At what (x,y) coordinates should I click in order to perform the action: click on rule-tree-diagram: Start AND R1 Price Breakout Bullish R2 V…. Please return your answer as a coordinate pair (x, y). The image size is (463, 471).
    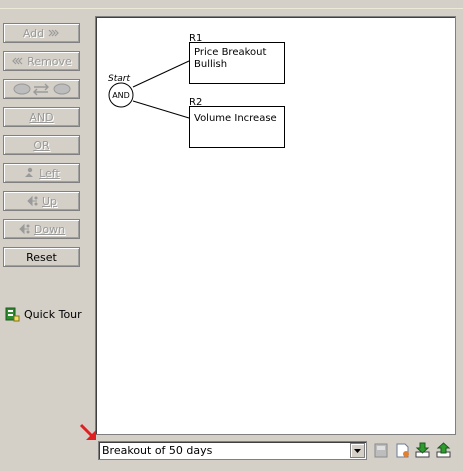
    Looking at the image, I should click on (196, 90).